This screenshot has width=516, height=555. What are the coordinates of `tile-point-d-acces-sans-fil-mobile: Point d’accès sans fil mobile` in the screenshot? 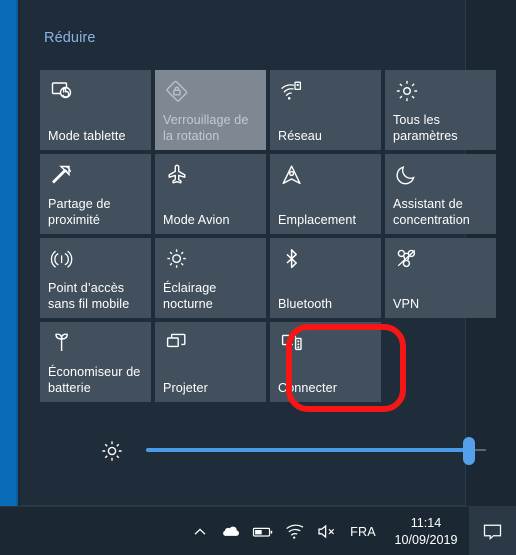 It's located at (95, 278).